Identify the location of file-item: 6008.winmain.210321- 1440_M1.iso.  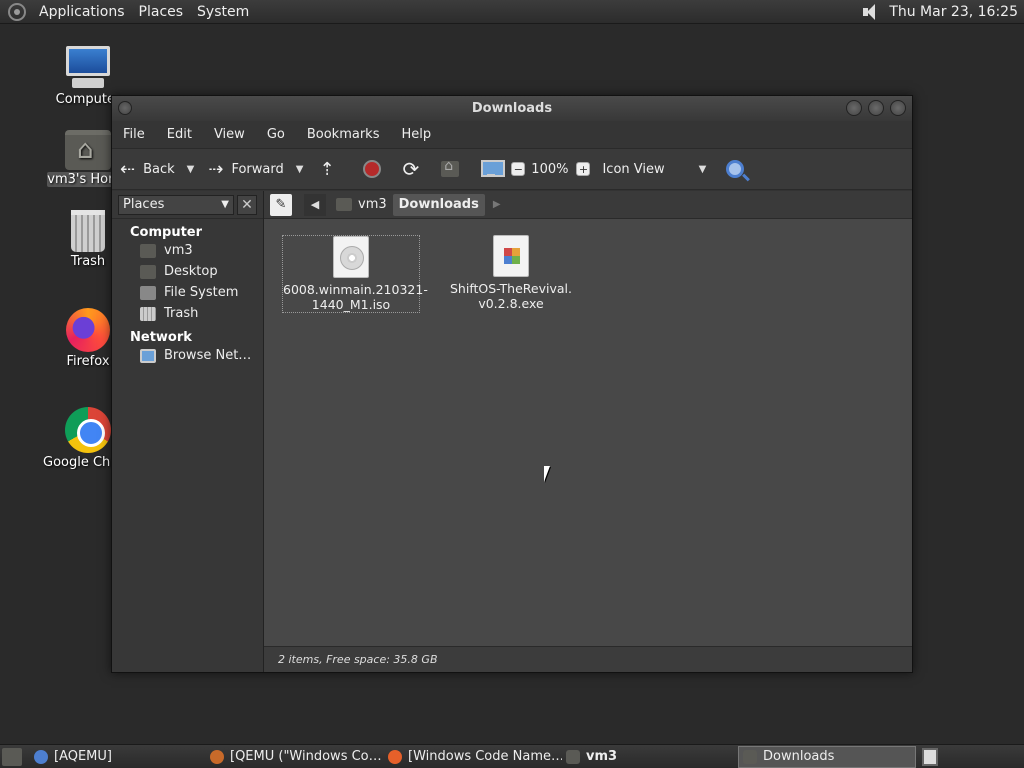
(355, 274).